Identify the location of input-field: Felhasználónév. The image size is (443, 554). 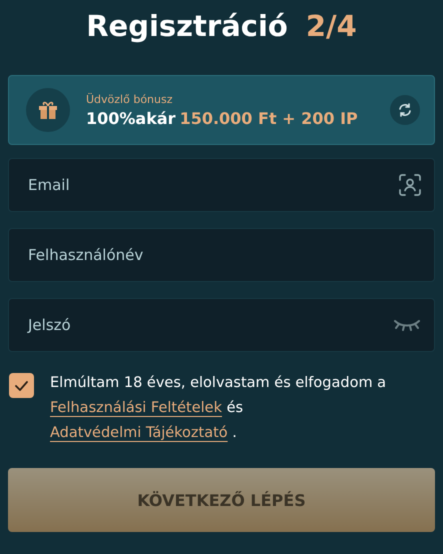
(221, 255).